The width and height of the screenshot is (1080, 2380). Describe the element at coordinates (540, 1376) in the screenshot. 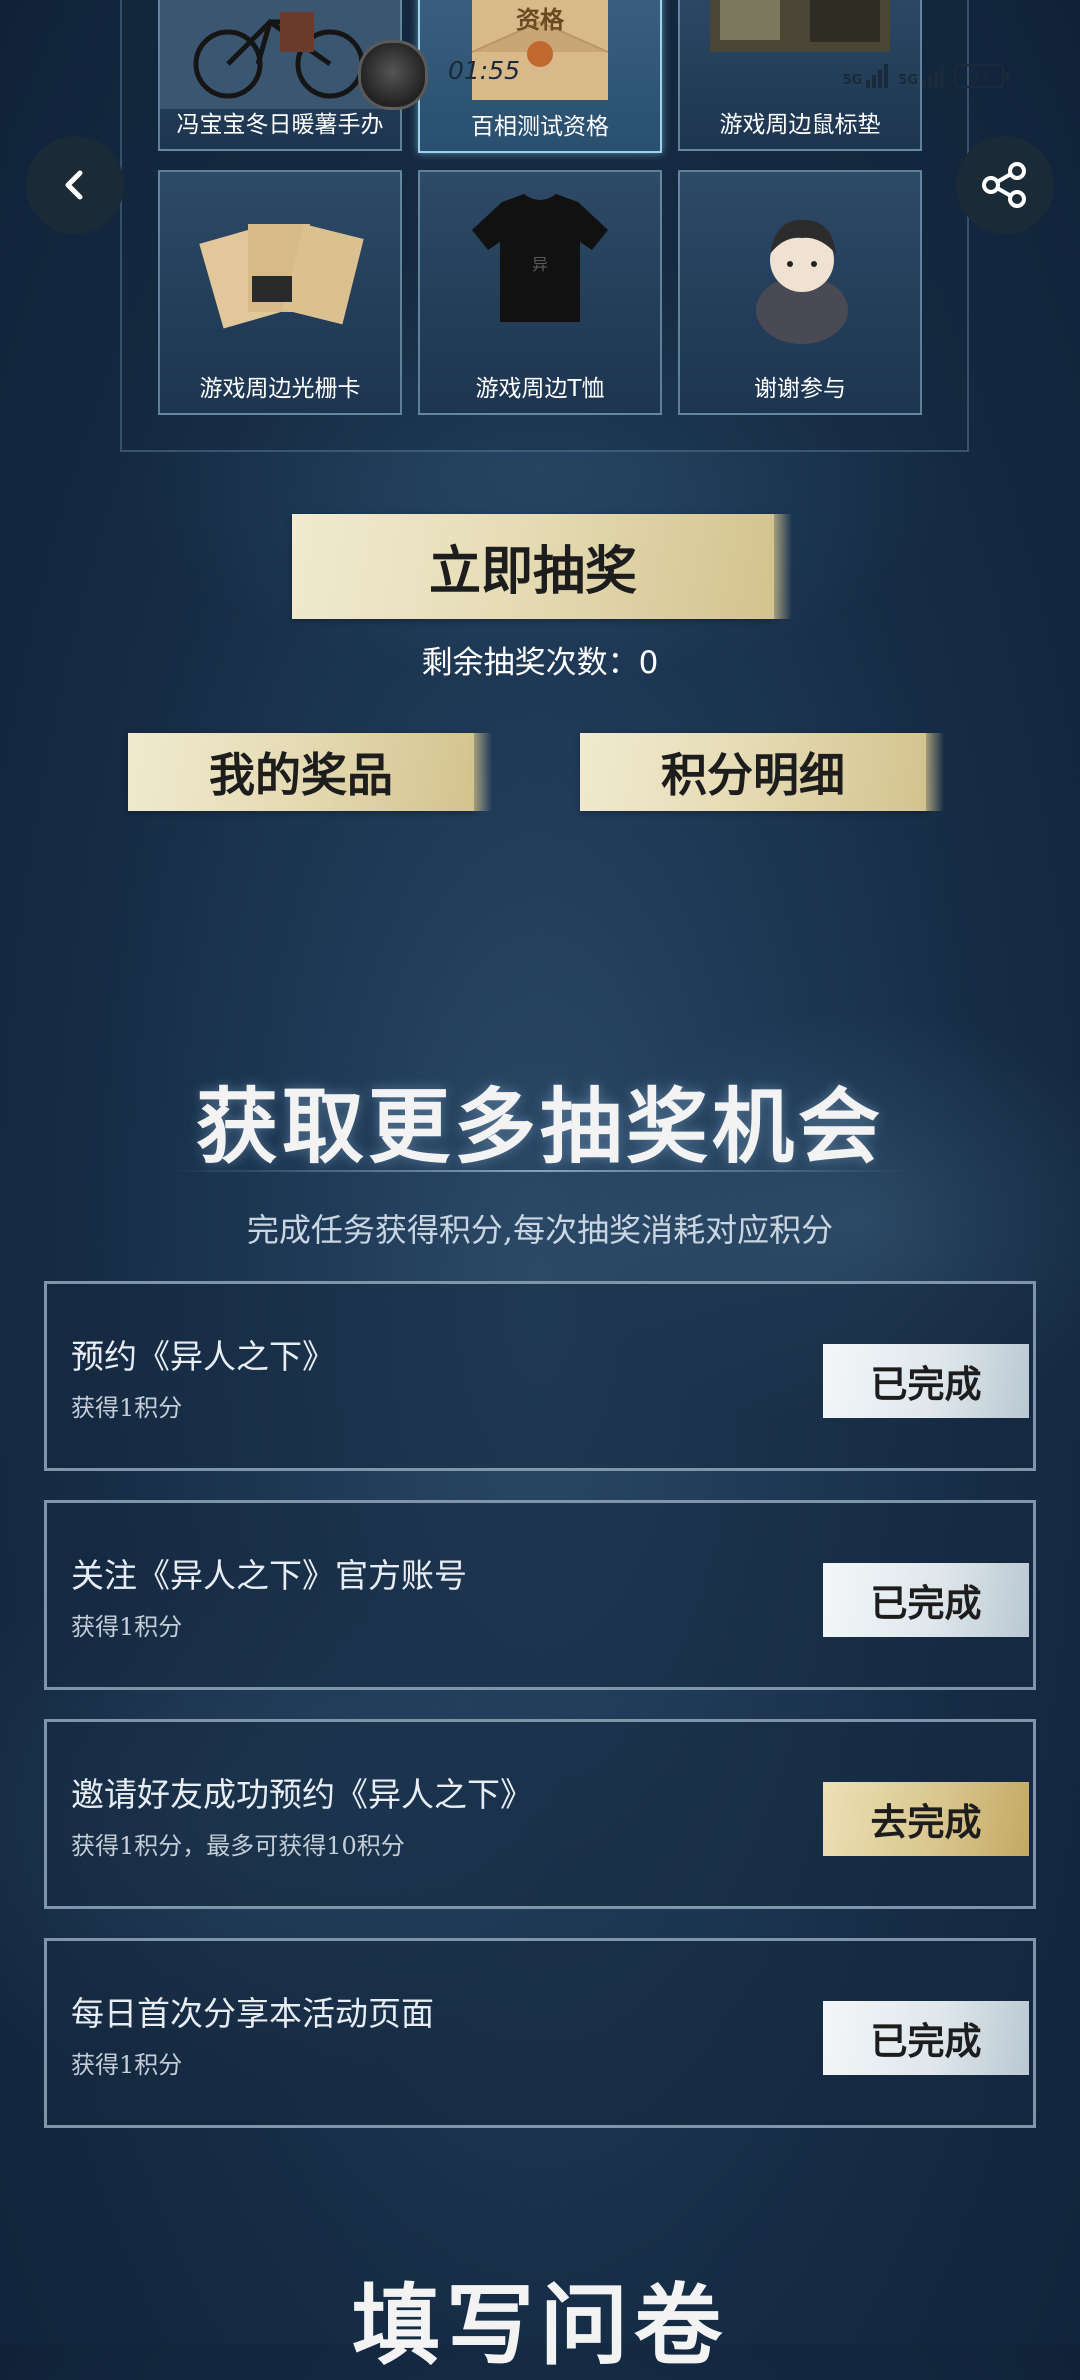

I see `task-card: 预约《异人之下》 获得1积分 已完成` at that location.